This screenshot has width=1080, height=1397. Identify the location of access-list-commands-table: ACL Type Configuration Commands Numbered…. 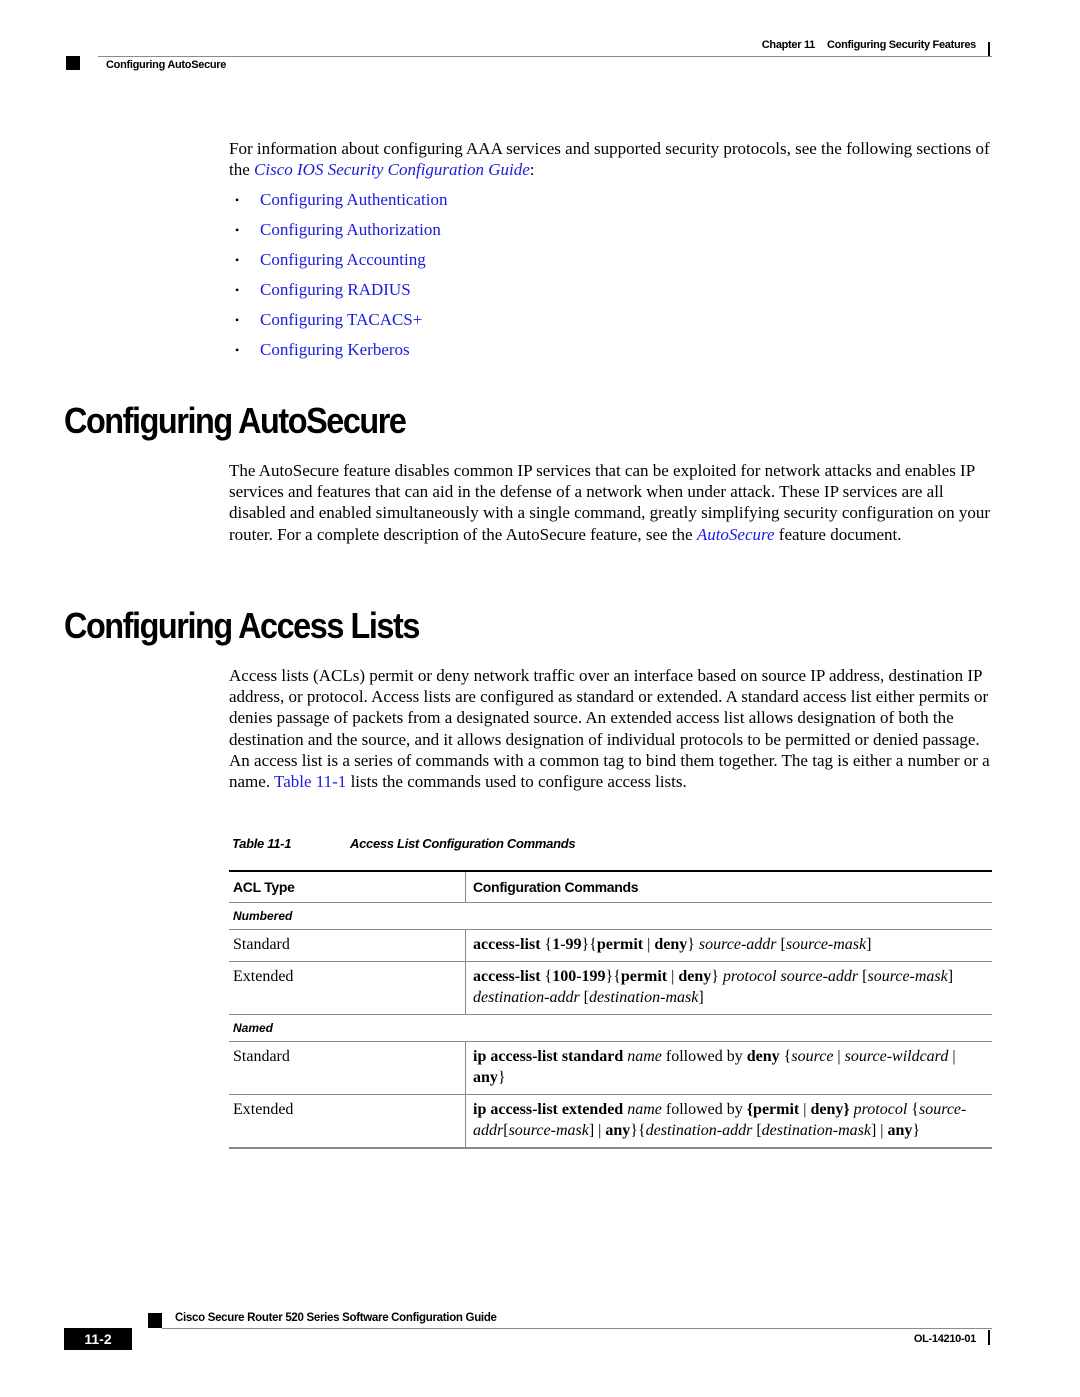
(610, 1009).